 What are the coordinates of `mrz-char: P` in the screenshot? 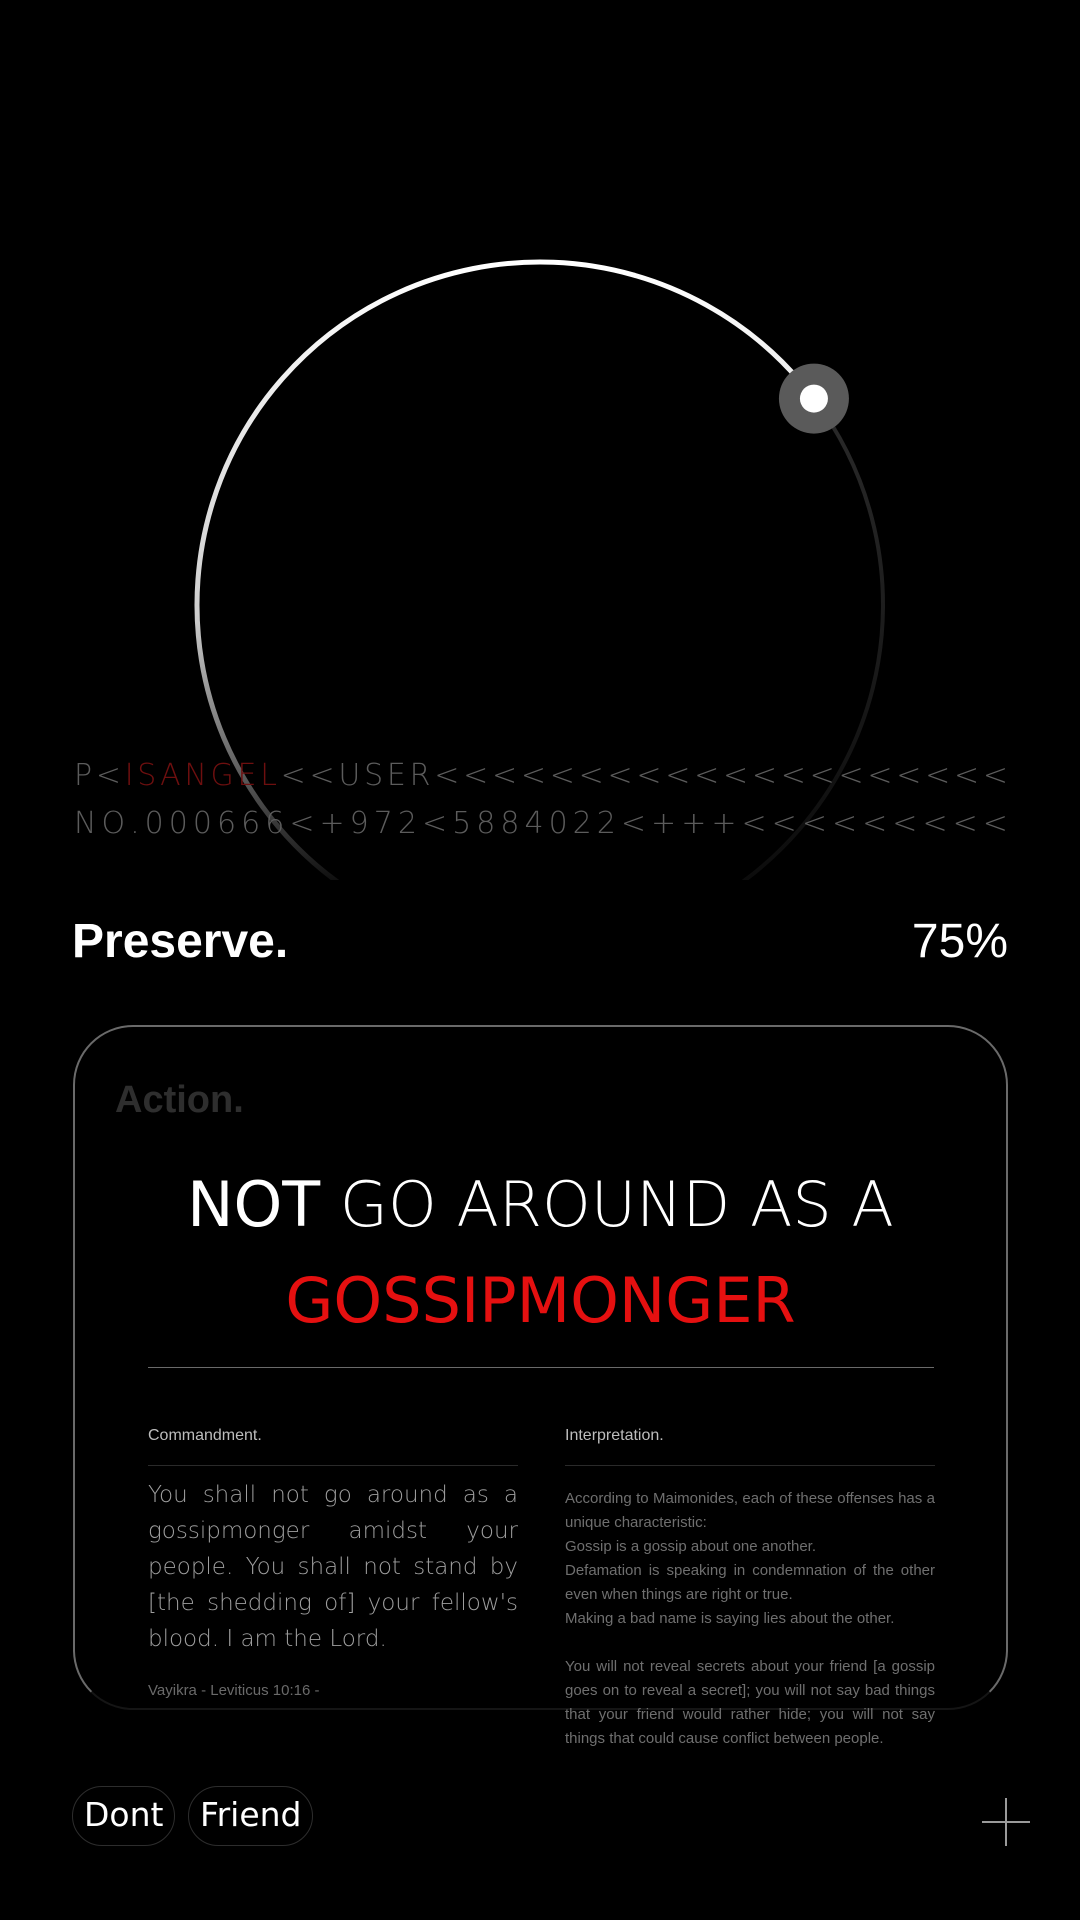 It's located at (83, 775).